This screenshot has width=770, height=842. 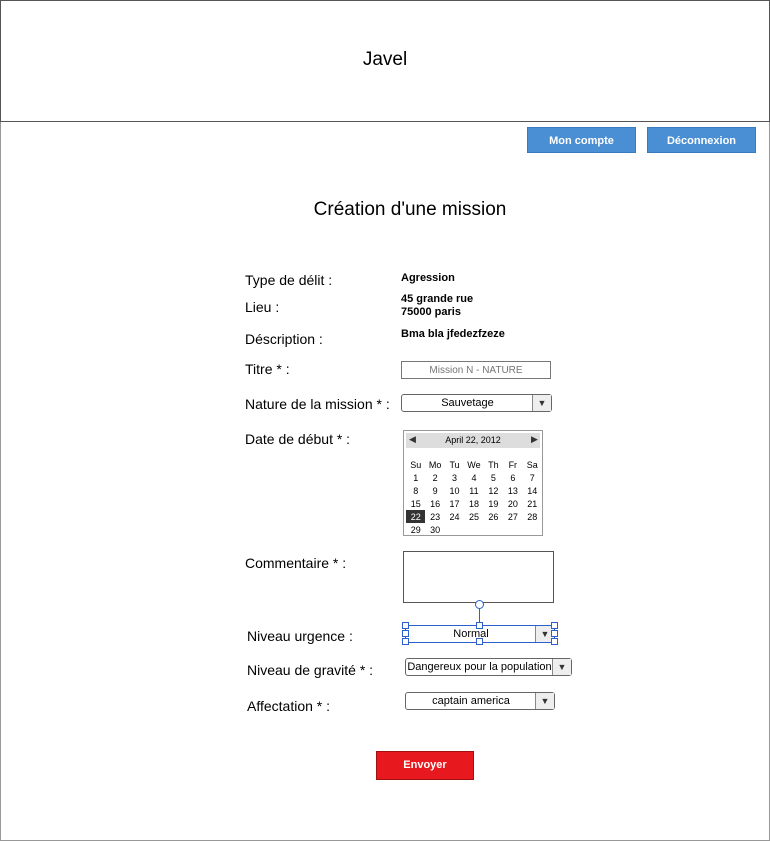 I want to click on calendar-day: 30, so click(x=434, y=529).